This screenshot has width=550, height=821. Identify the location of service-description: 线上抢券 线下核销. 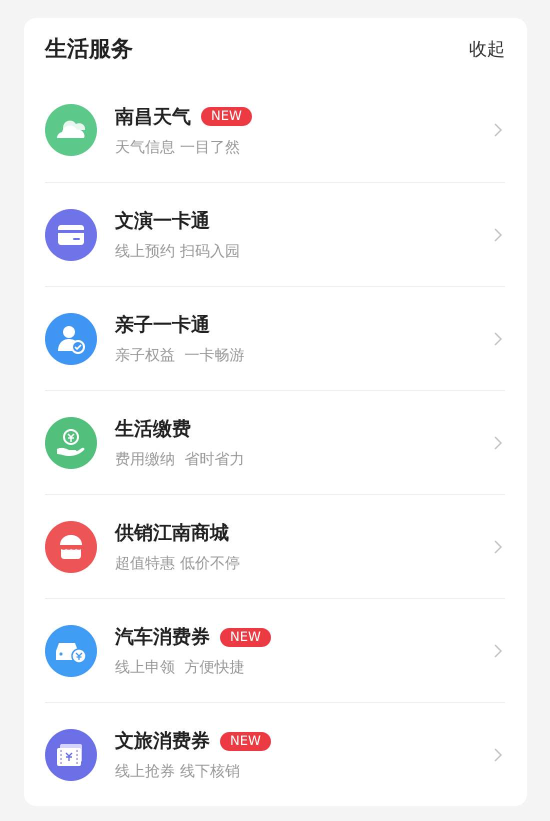
(178, 771).